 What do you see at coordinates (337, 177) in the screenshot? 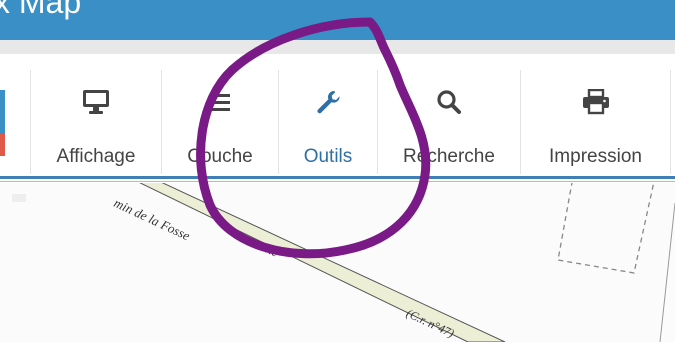
I see `toolbar-separator` at bounding box center [337, 177].